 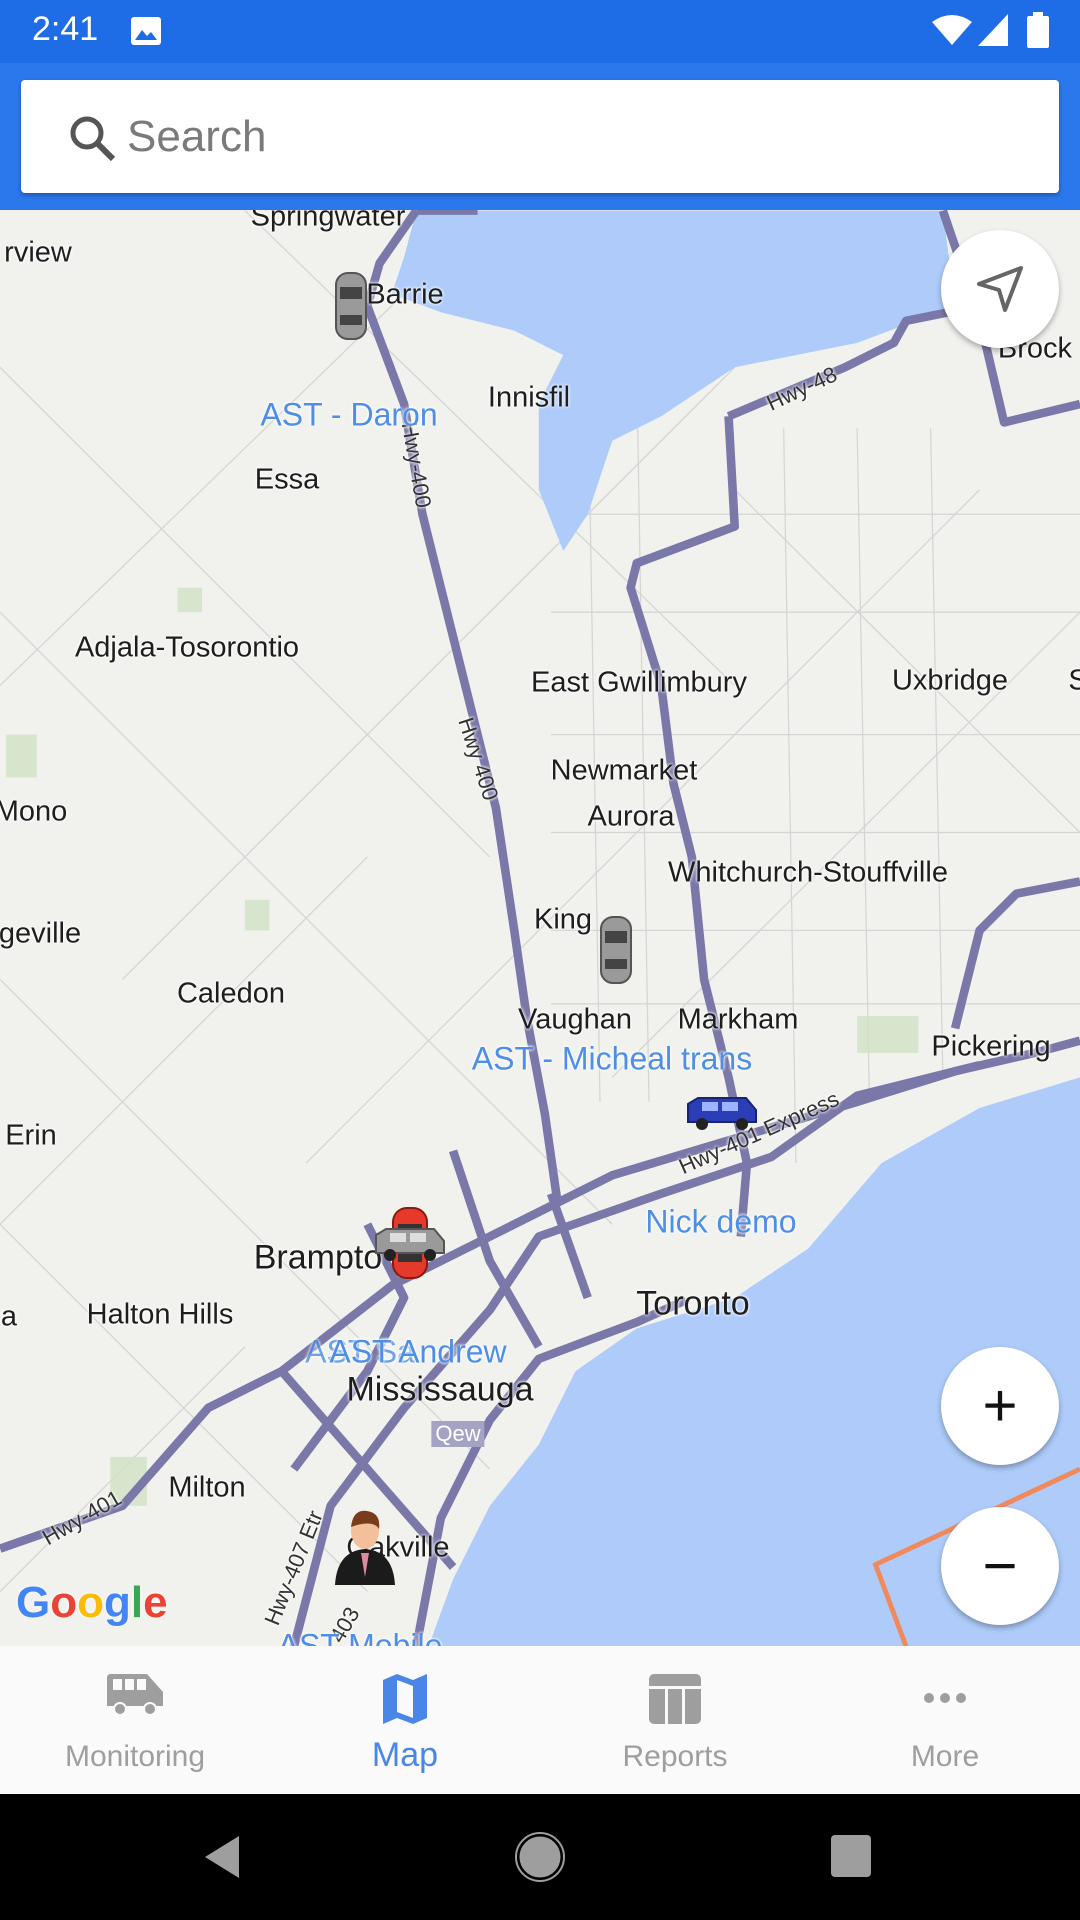 I want to click on road-label: Qew, so click(x=458, y=1434).